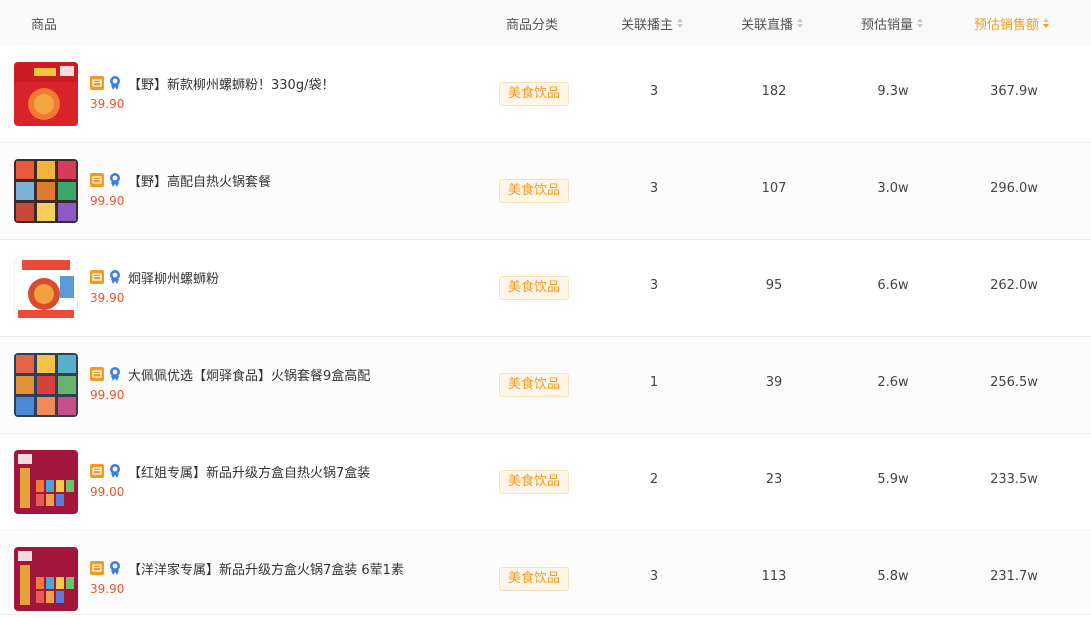  What do you see at coordinates (249, 471) in the screenshot?
I see `product-title: 【红姐专属】新品升级方盒自热火锅7盒装` at bounding box center [249, 471].